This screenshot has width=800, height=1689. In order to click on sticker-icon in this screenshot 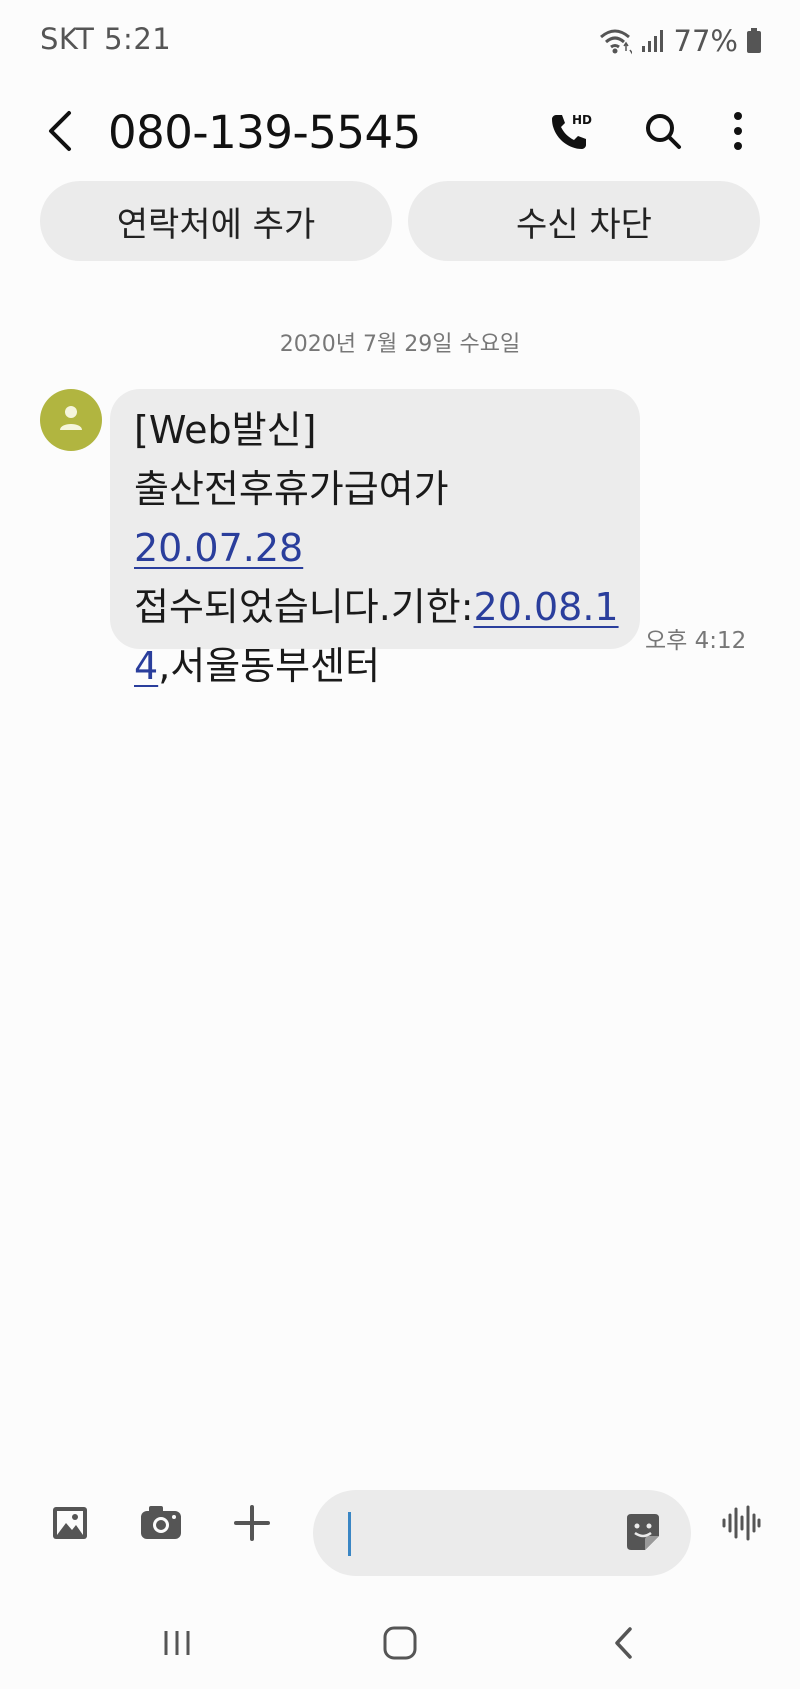, I will do `click(643, 1534)`.